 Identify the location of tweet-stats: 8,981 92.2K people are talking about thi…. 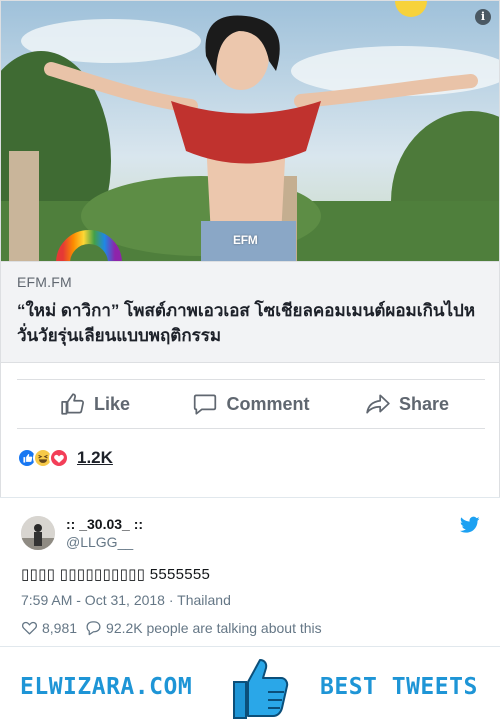
(175, 627).